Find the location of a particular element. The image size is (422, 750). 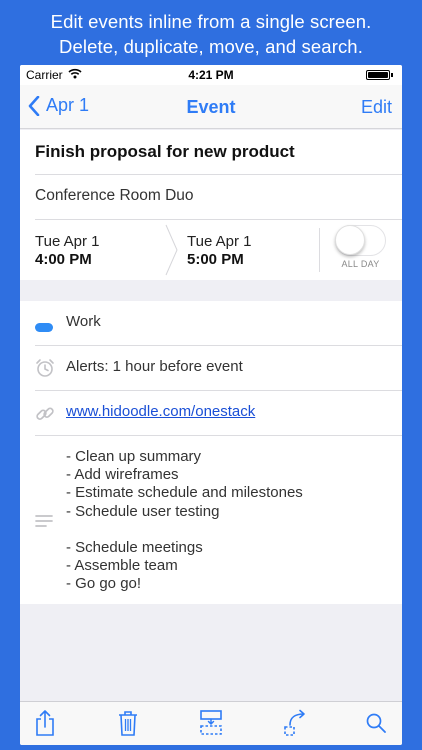

calendar-row: Work is located at coordinates (211, 323).